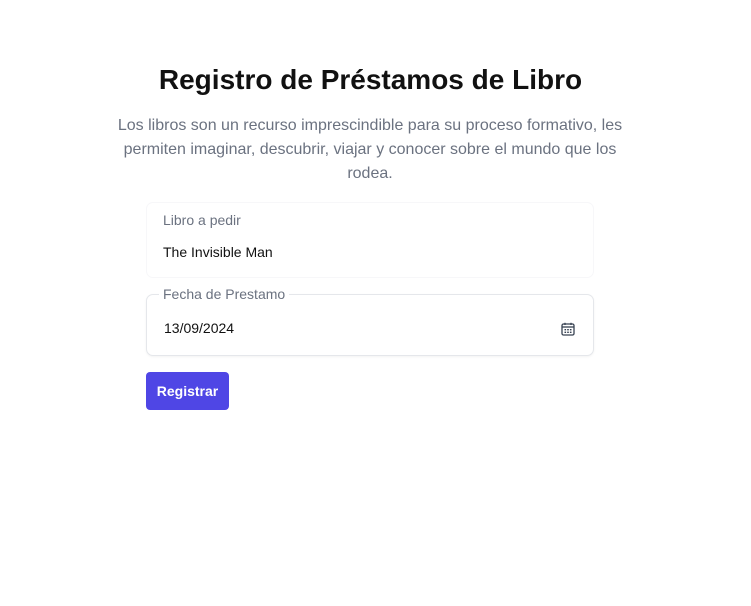 This screenshot has height=606, width=751. What do you see at coordinates (202, 220) in the screenshot?
I see `book-field-label: Libro a pedir` at bounding box center [202, 220].